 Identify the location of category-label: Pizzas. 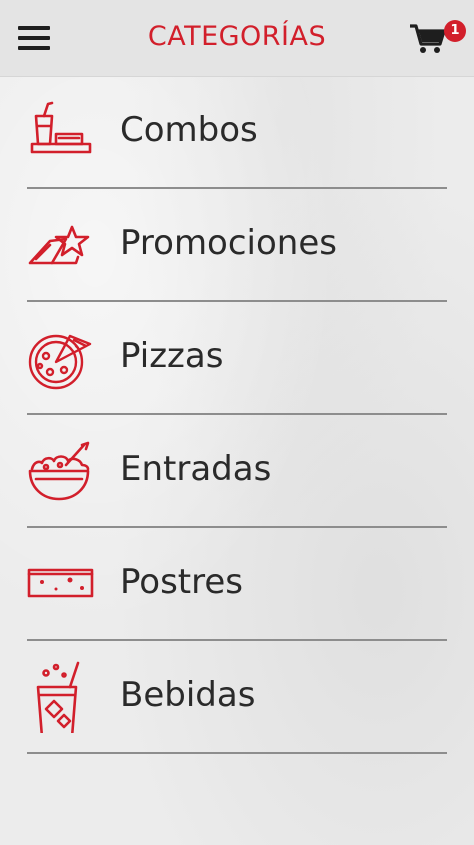
(172, 356).